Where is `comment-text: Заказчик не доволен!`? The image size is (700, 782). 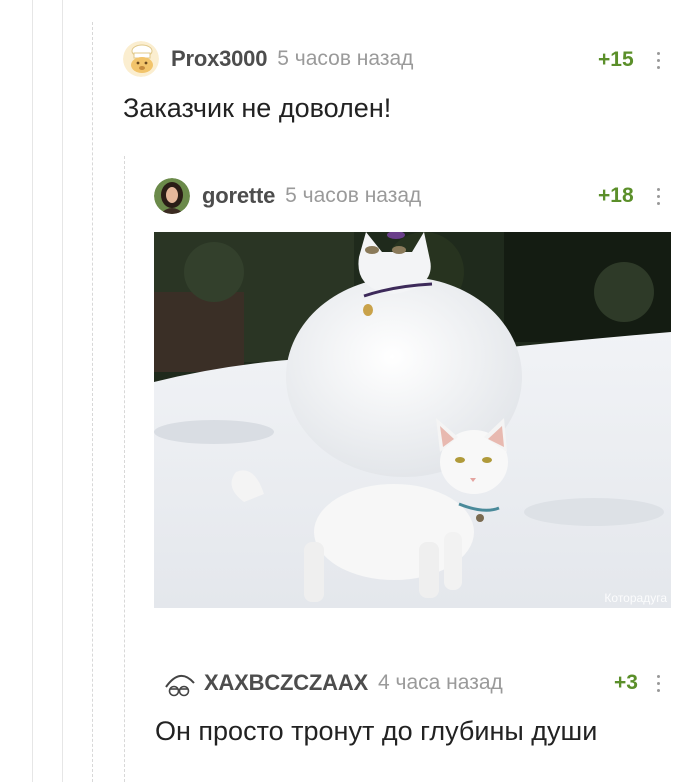 comment-text: Заказчик не доволен! is located at coordinates (257, 108).